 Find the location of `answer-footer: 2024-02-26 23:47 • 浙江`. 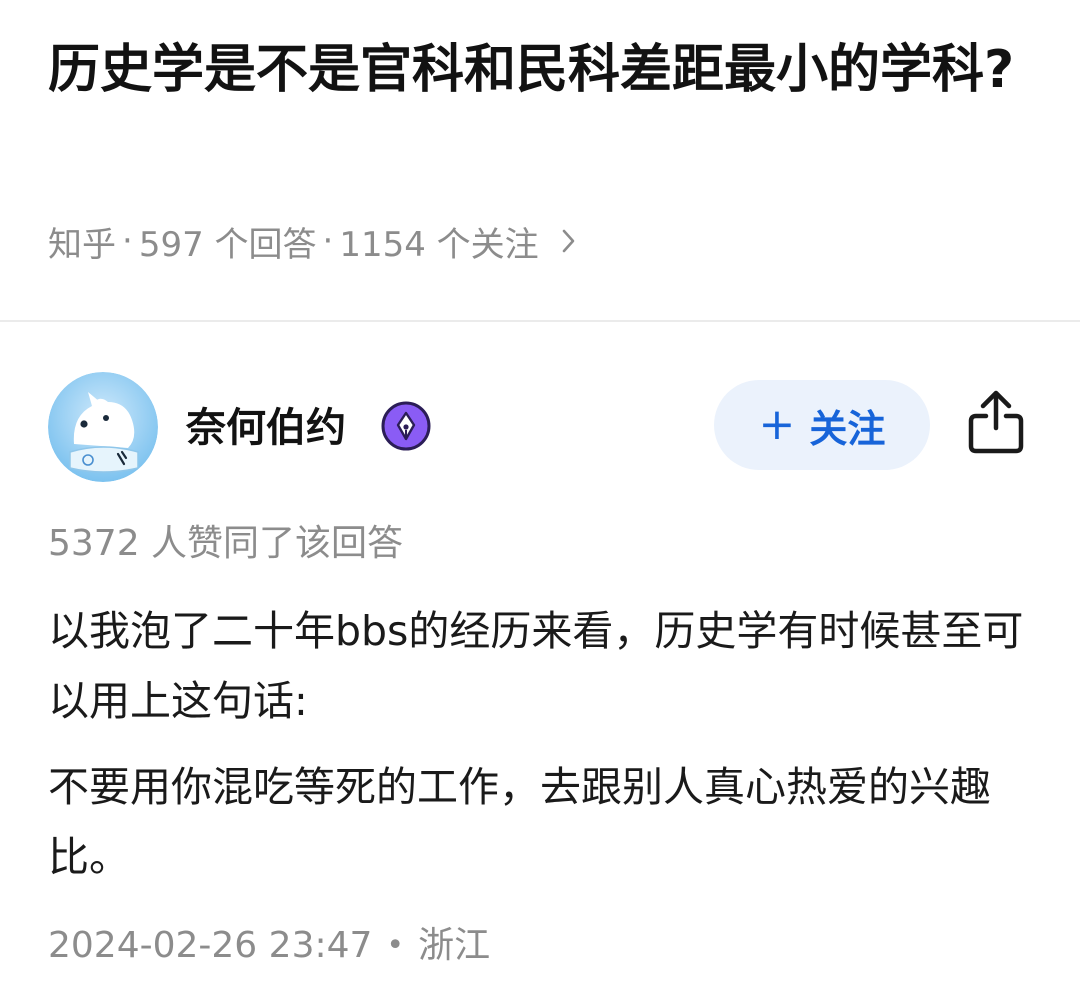

answer-footer: 2024-02-26 23:47 • 浙江 is located at coordinates (269, 946).